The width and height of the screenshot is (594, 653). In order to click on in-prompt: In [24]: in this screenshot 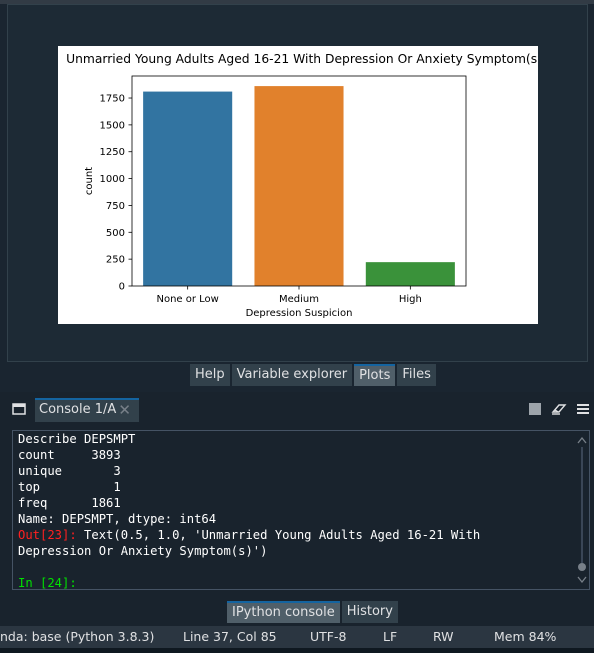, I will do `click(47, 583)`.